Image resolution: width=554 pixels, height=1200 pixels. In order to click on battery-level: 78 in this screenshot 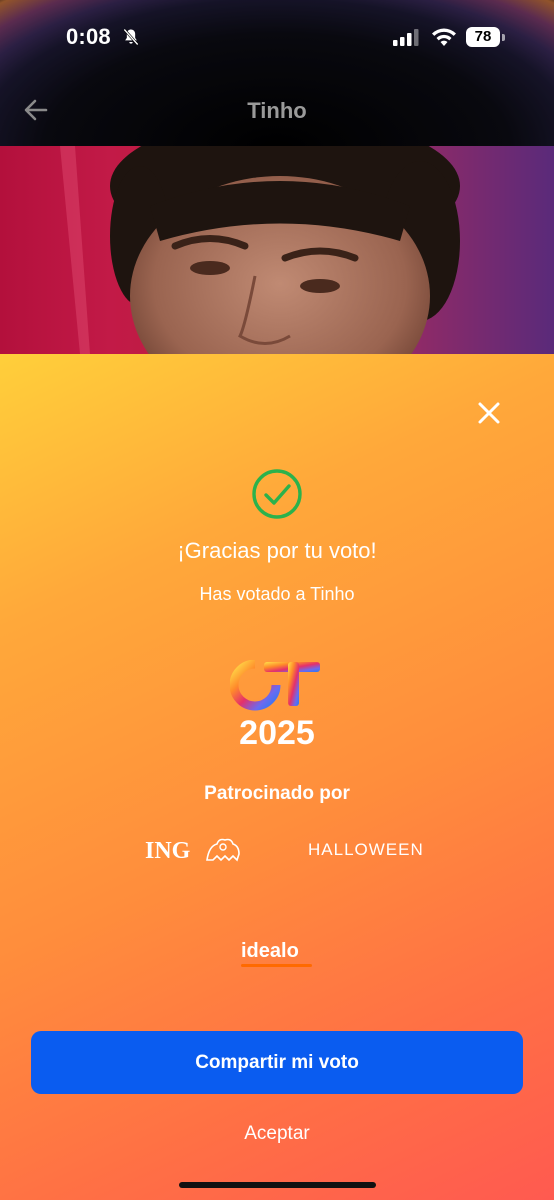, I will do `click(483, 37)`.